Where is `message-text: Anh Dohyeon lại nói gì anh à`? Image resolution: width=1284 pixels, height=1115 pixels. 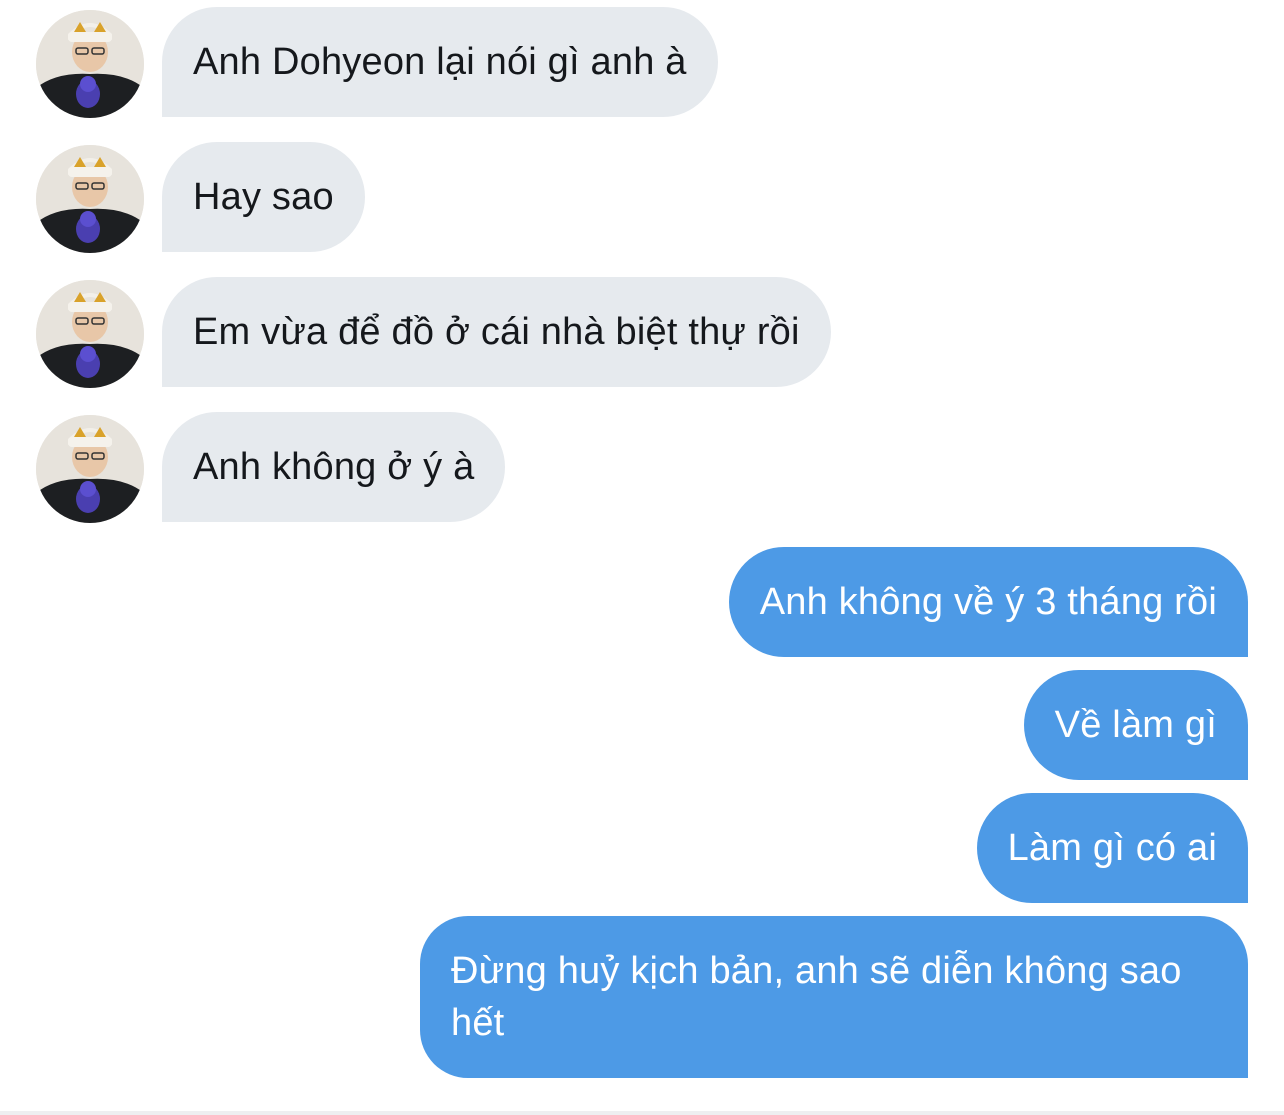 message-text: Anh Dohyeon lại nói gì anh à is located at coordinates (440, 62).